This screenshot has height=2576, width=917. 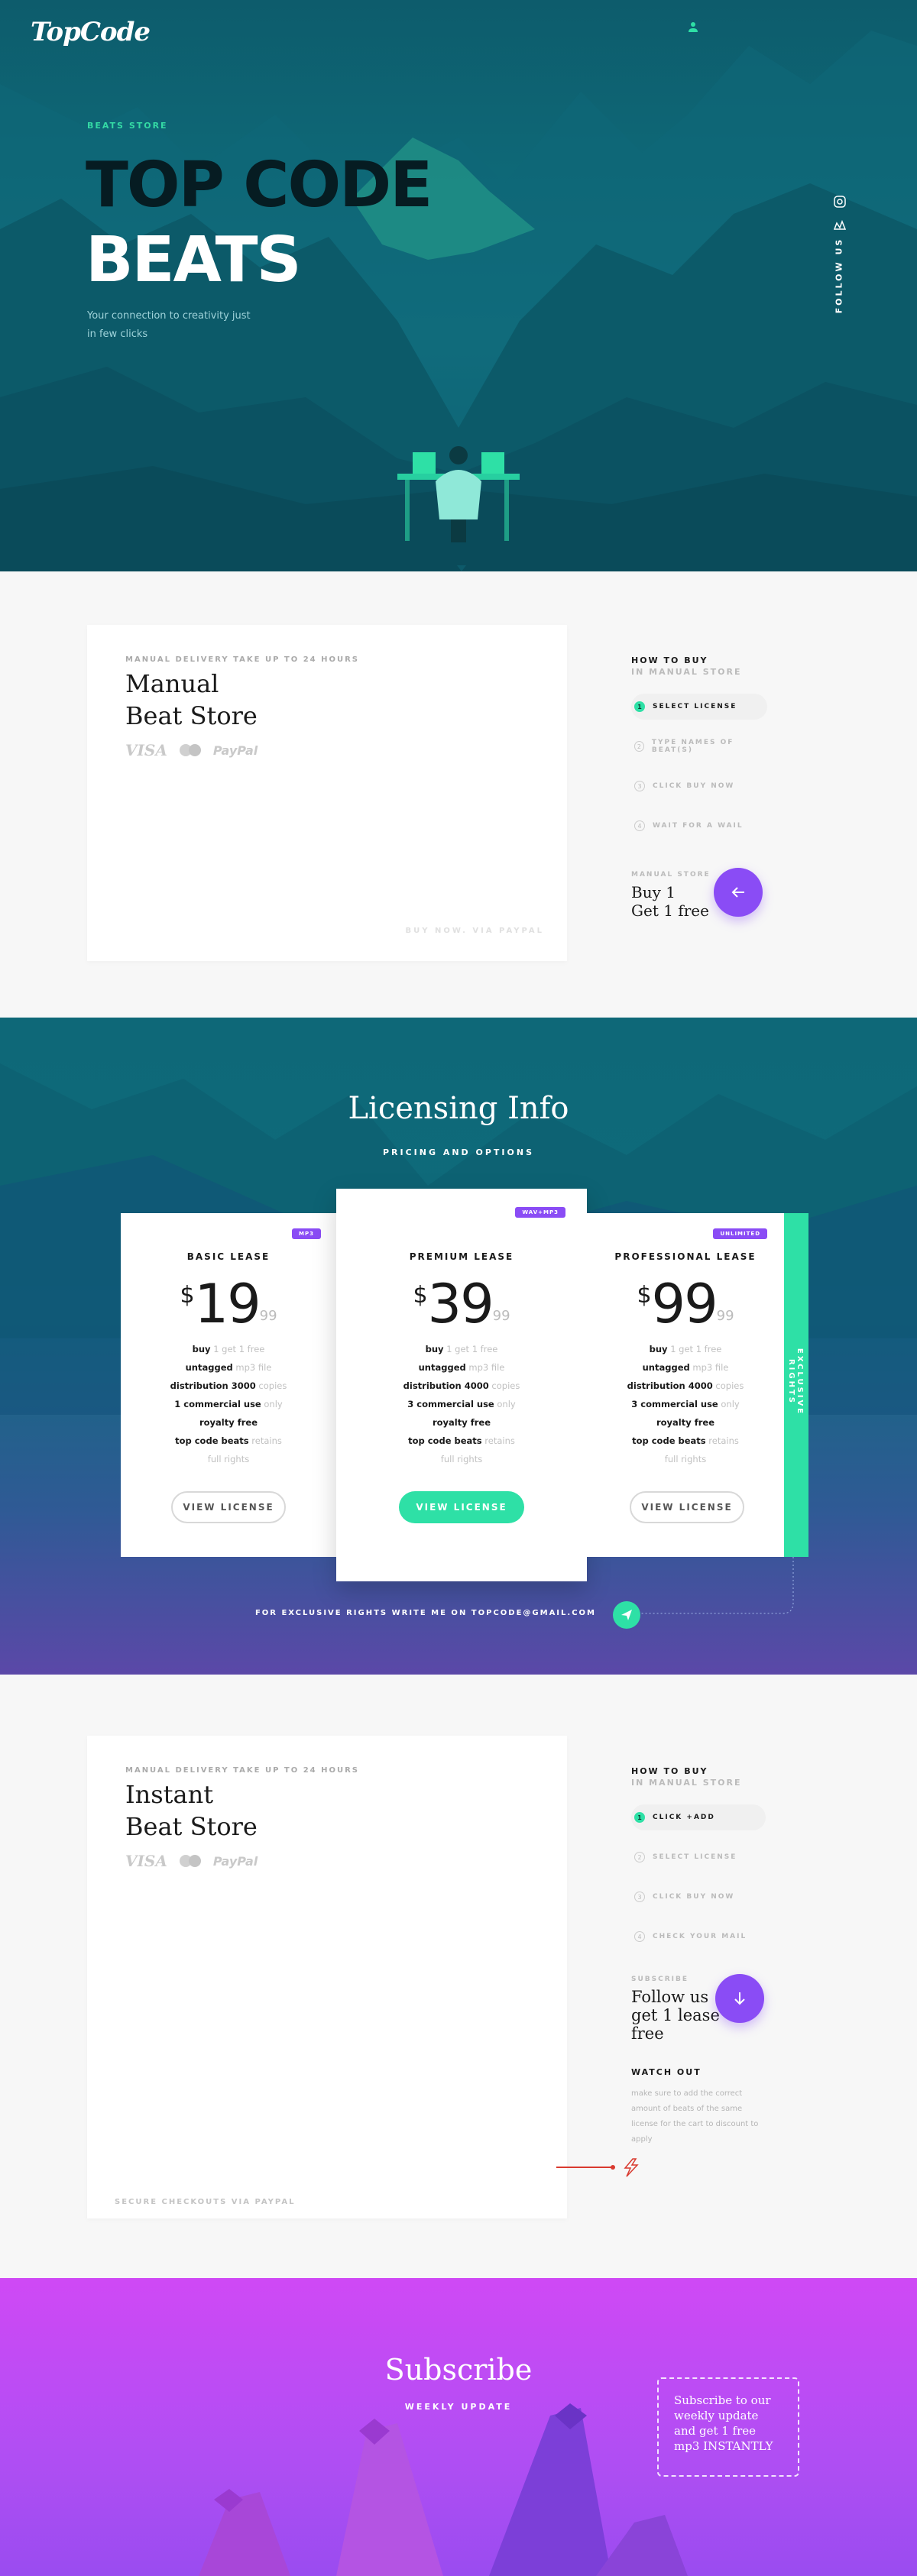 I want to click on view-license-button-premium: VIEW LICENSE, so click(x=461, y=1507).